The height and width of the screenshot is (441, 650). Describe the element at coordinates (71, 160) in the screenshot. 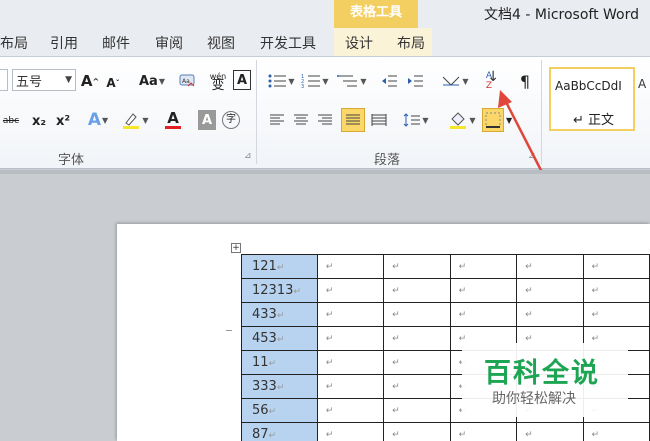

I see `font-group-label: 字体` at that location.